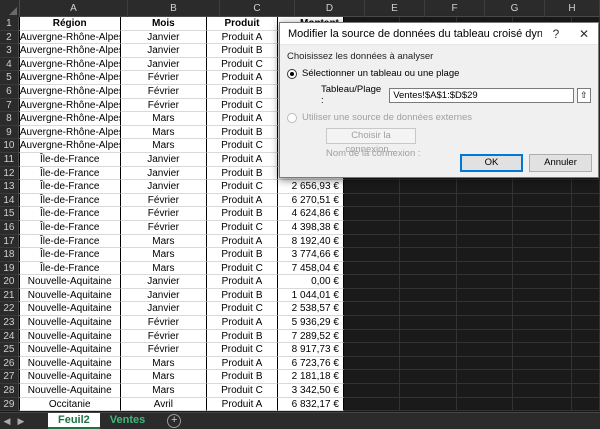 The image size is (600, 429). Describe the element at coordinates (164, 24) in the screenshot. I see `header-mois: Mois` at that location.